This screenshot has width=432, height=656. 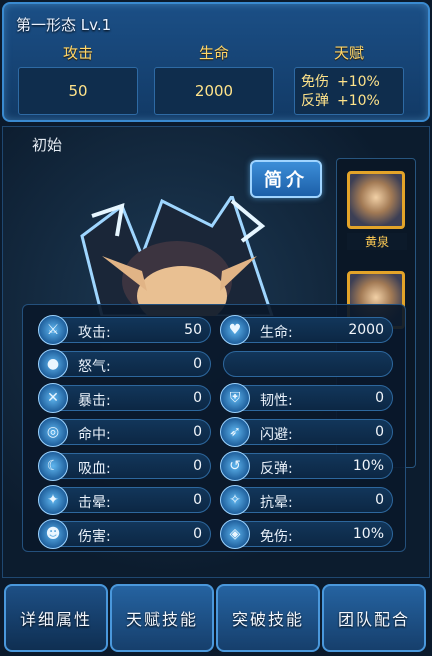 What do you see at coordinates (315, 101) in the screenshot?
I see `talent-name: 反弹` at bounding box center [315, 101].